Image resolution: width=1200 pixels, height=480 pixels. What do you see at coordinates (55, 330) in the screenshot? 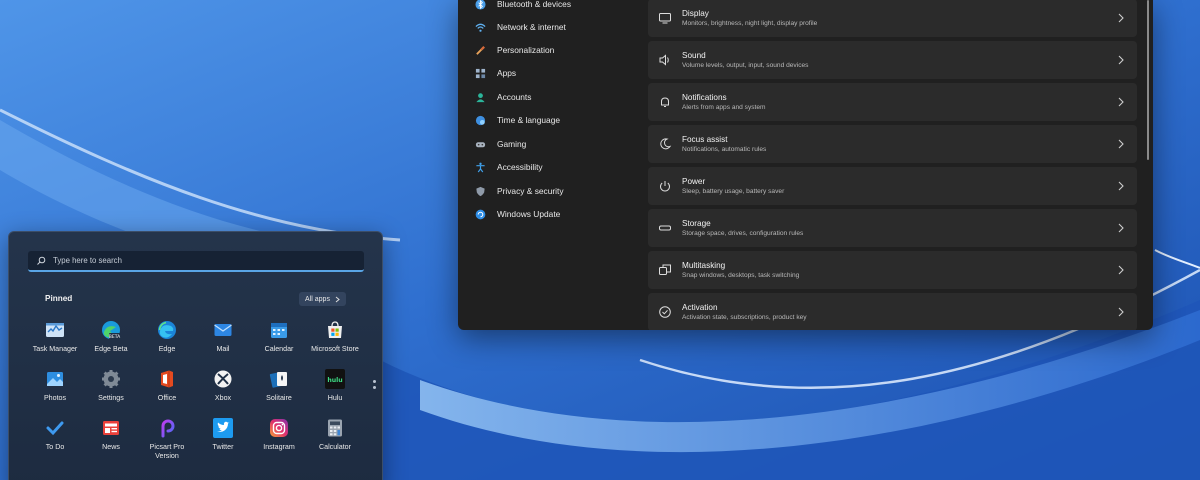
I see `task-manager-icon` at bounding box center [55, 330].